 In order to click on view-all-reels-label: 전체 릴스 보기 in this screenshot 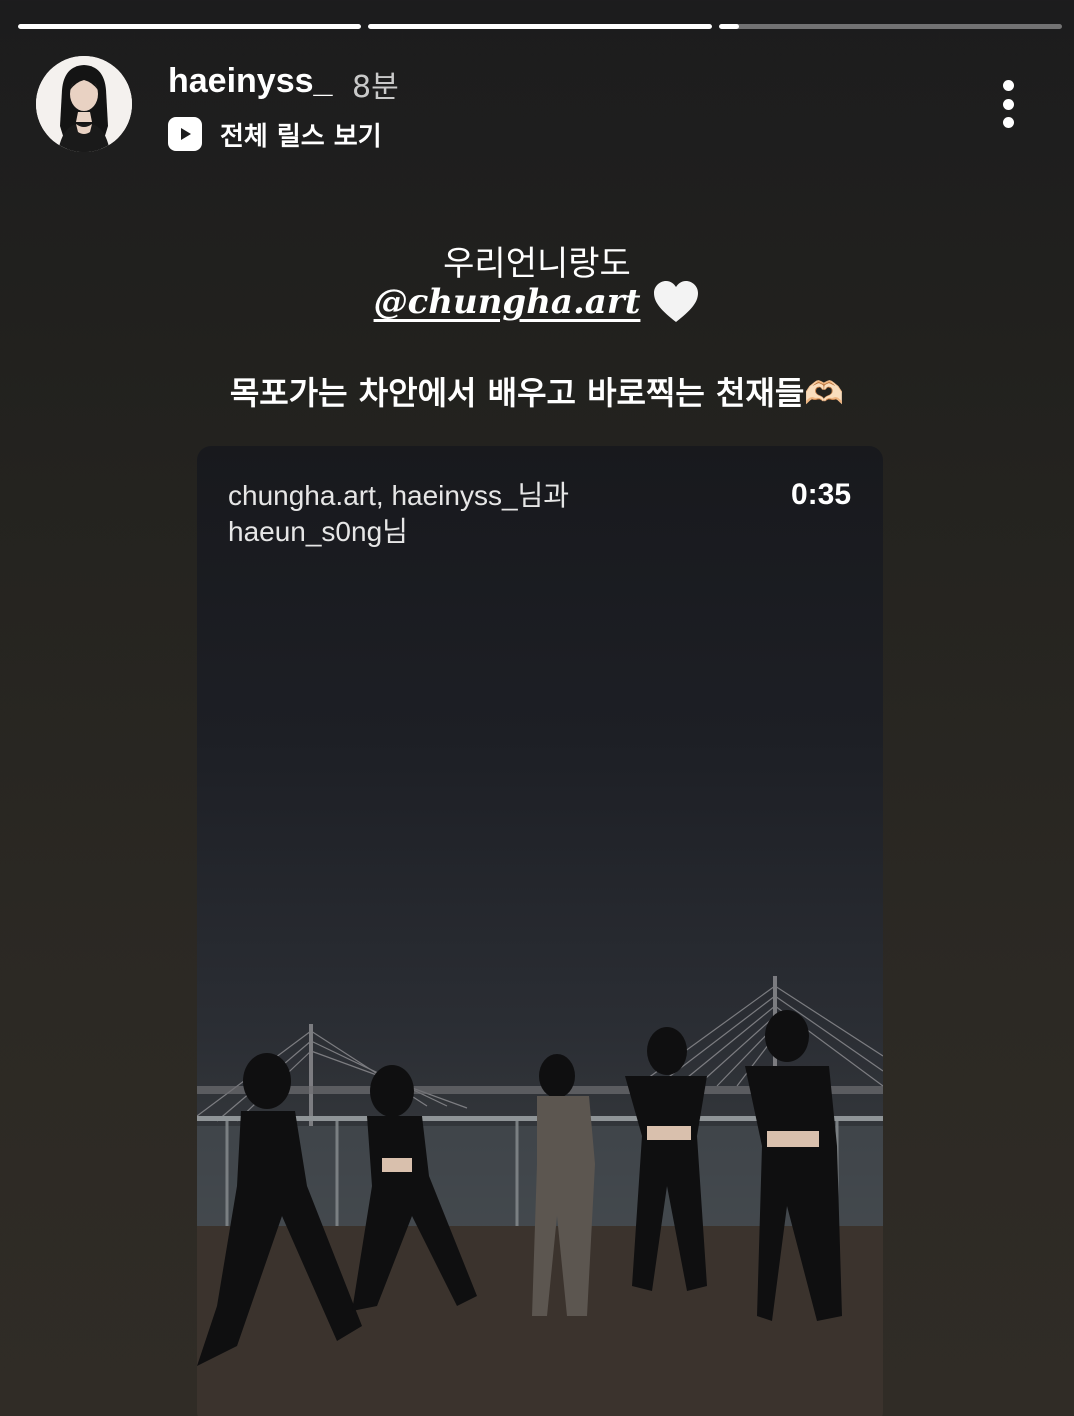, I will do `click(301, 136)`.